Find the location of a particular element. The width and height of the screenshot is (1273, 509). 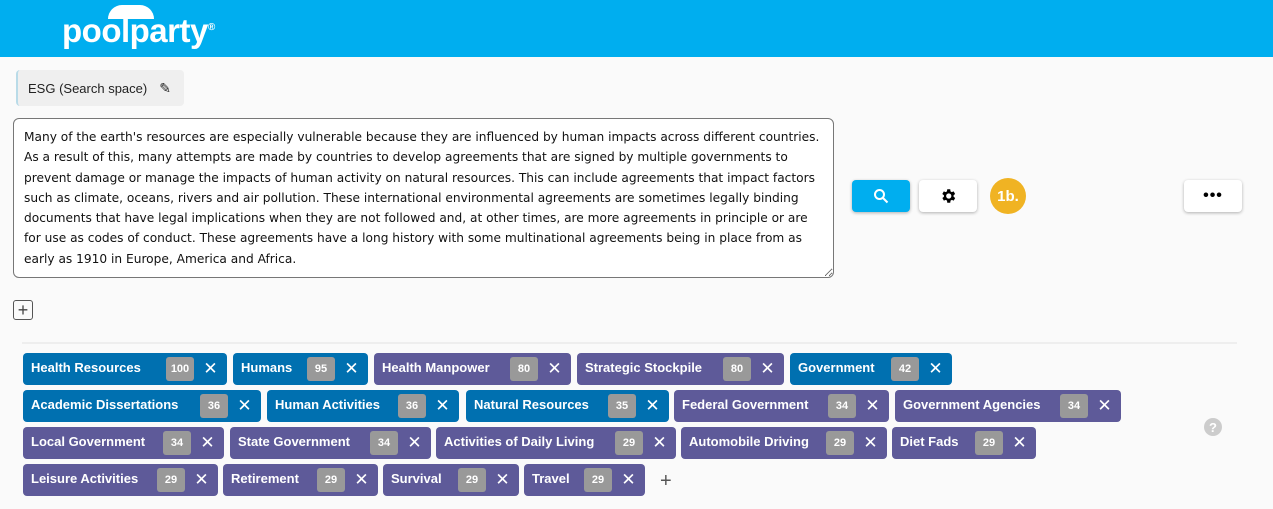

app-header: poolparty® is located at coordinates (636, 28).